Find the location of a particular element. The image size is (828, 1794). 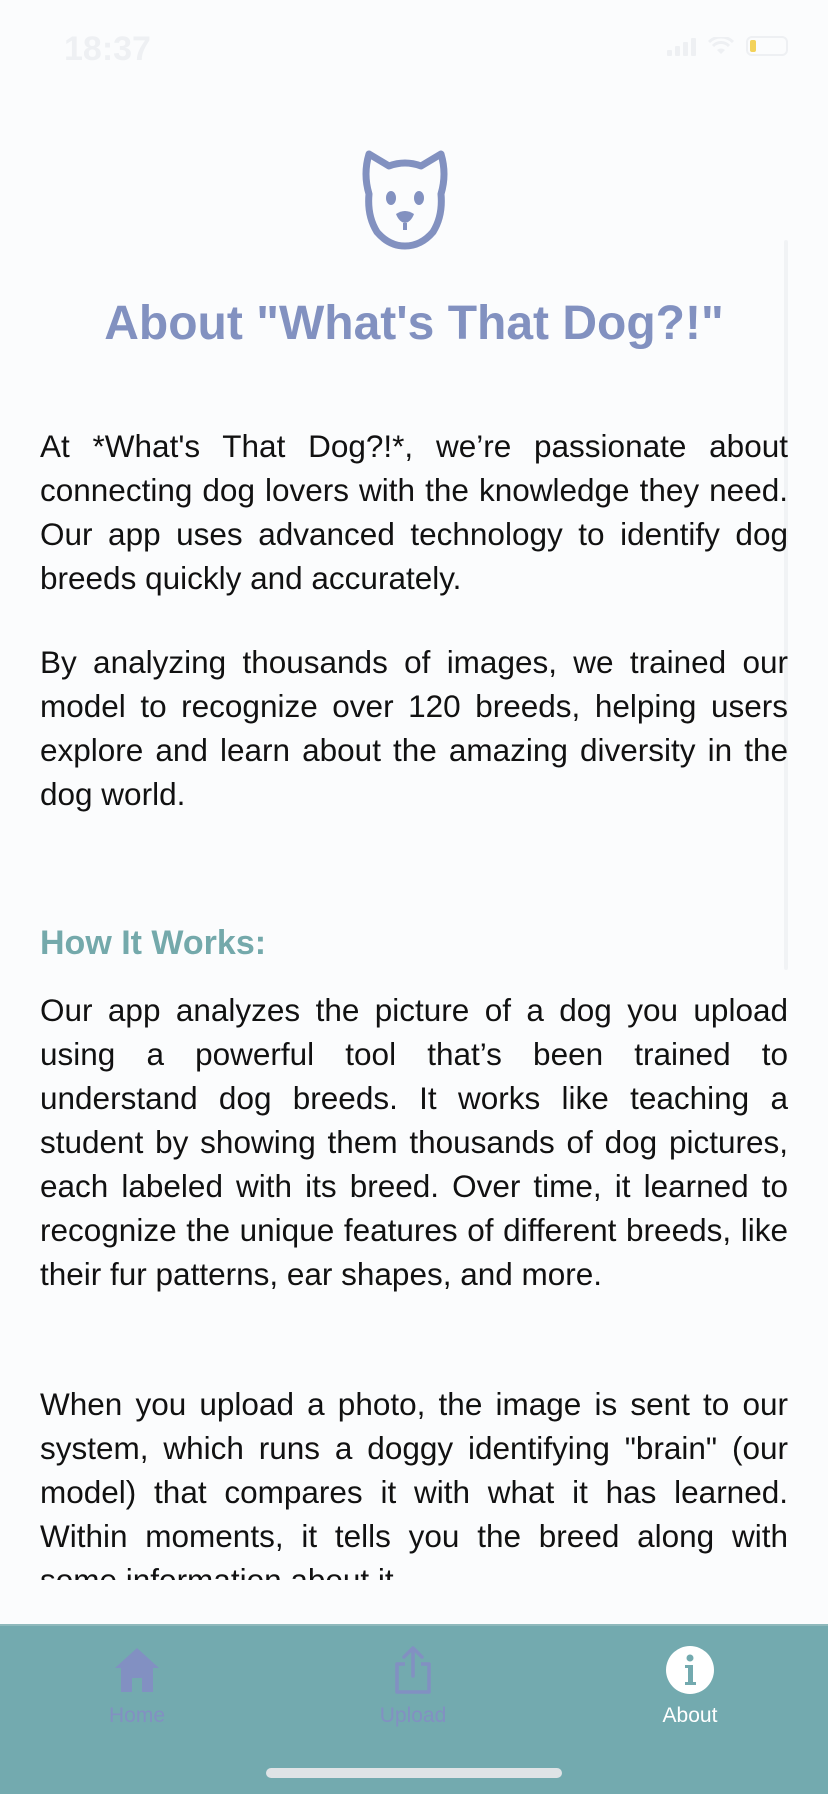

dog-face-icon is located at coordinates (405, 200).